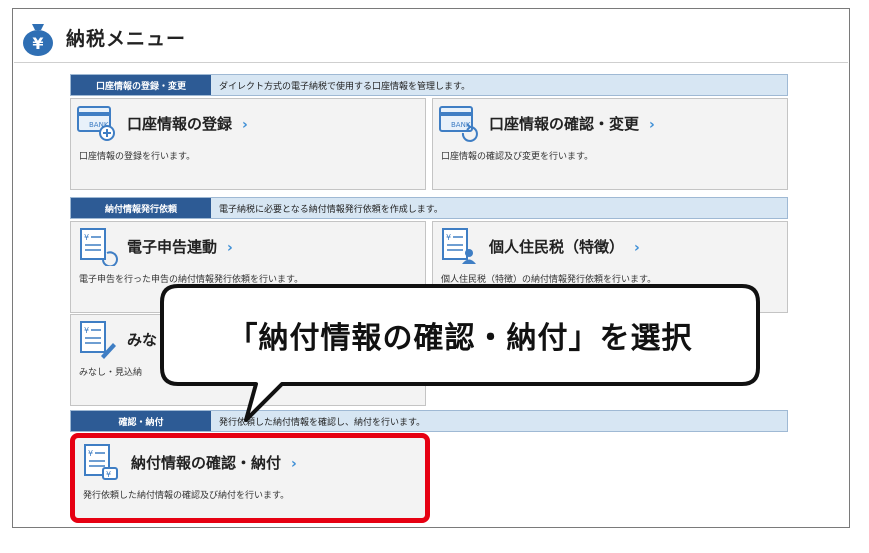 The width and height of the screenshot is (869, 553). Describe the element at coordinates (187, 124) in the screenshot. I see `card-title: 口座情報の登録 ›` at that location.